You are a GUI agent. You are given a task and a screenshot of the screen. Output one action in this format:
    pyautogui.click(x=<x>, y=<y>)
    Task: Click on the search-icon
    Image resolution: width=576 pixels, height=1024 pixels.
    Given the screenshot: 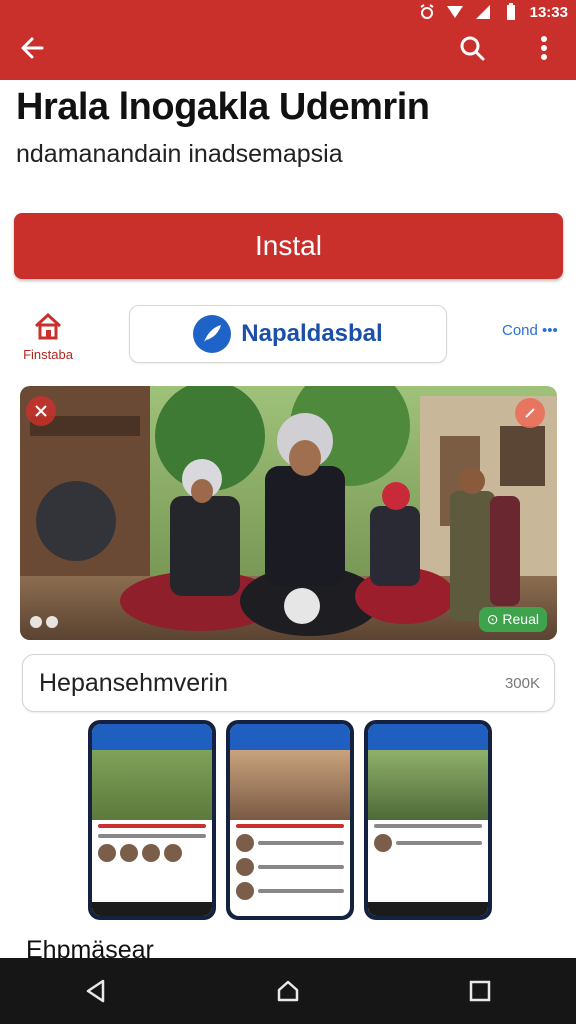 What is the action you would take?
    pyautogui.click(x=472, y=48)
    